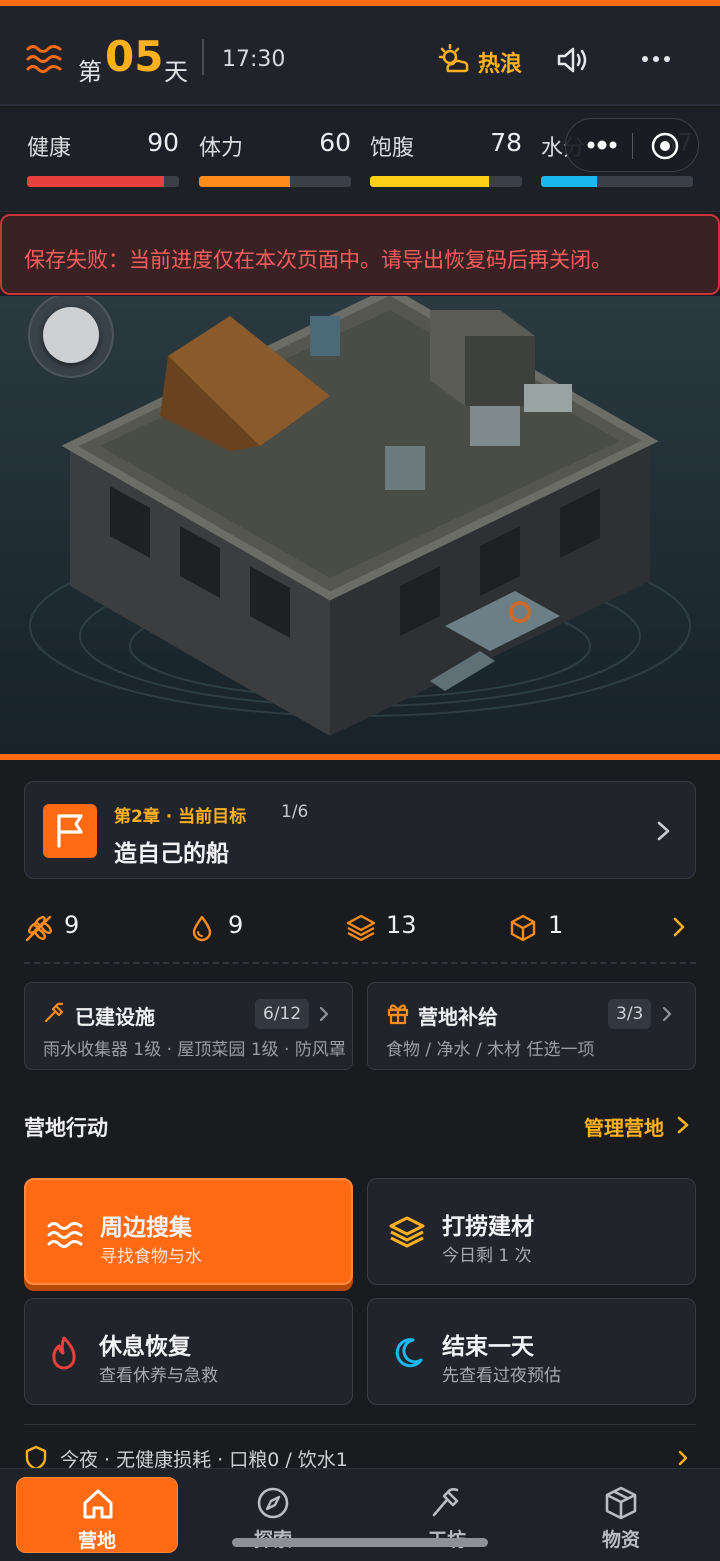  What do you see at coordinates (295, 812) in the screenshot?
I see `goal-progress: 1/6` at bounding box center [295, 812].